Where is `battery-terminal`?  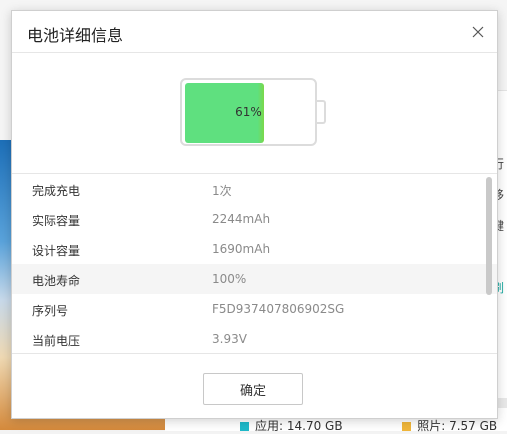 battery-terminal is located at coordinates (321, 112).